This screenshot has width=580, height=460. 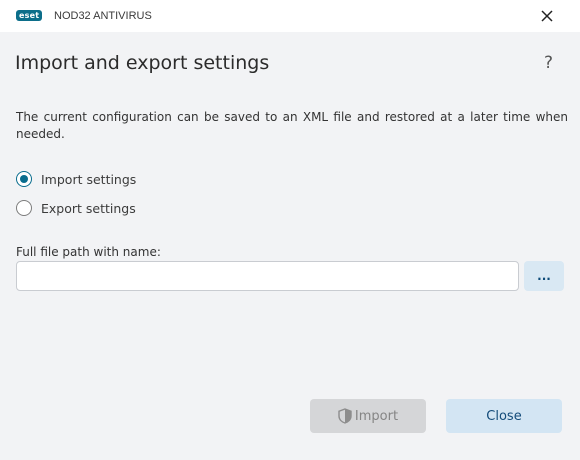 What do you see at coordinates (88, 252) in the screenshot?
I see `file-path-label: Full file path with name:` at bounding box center [88, 252].